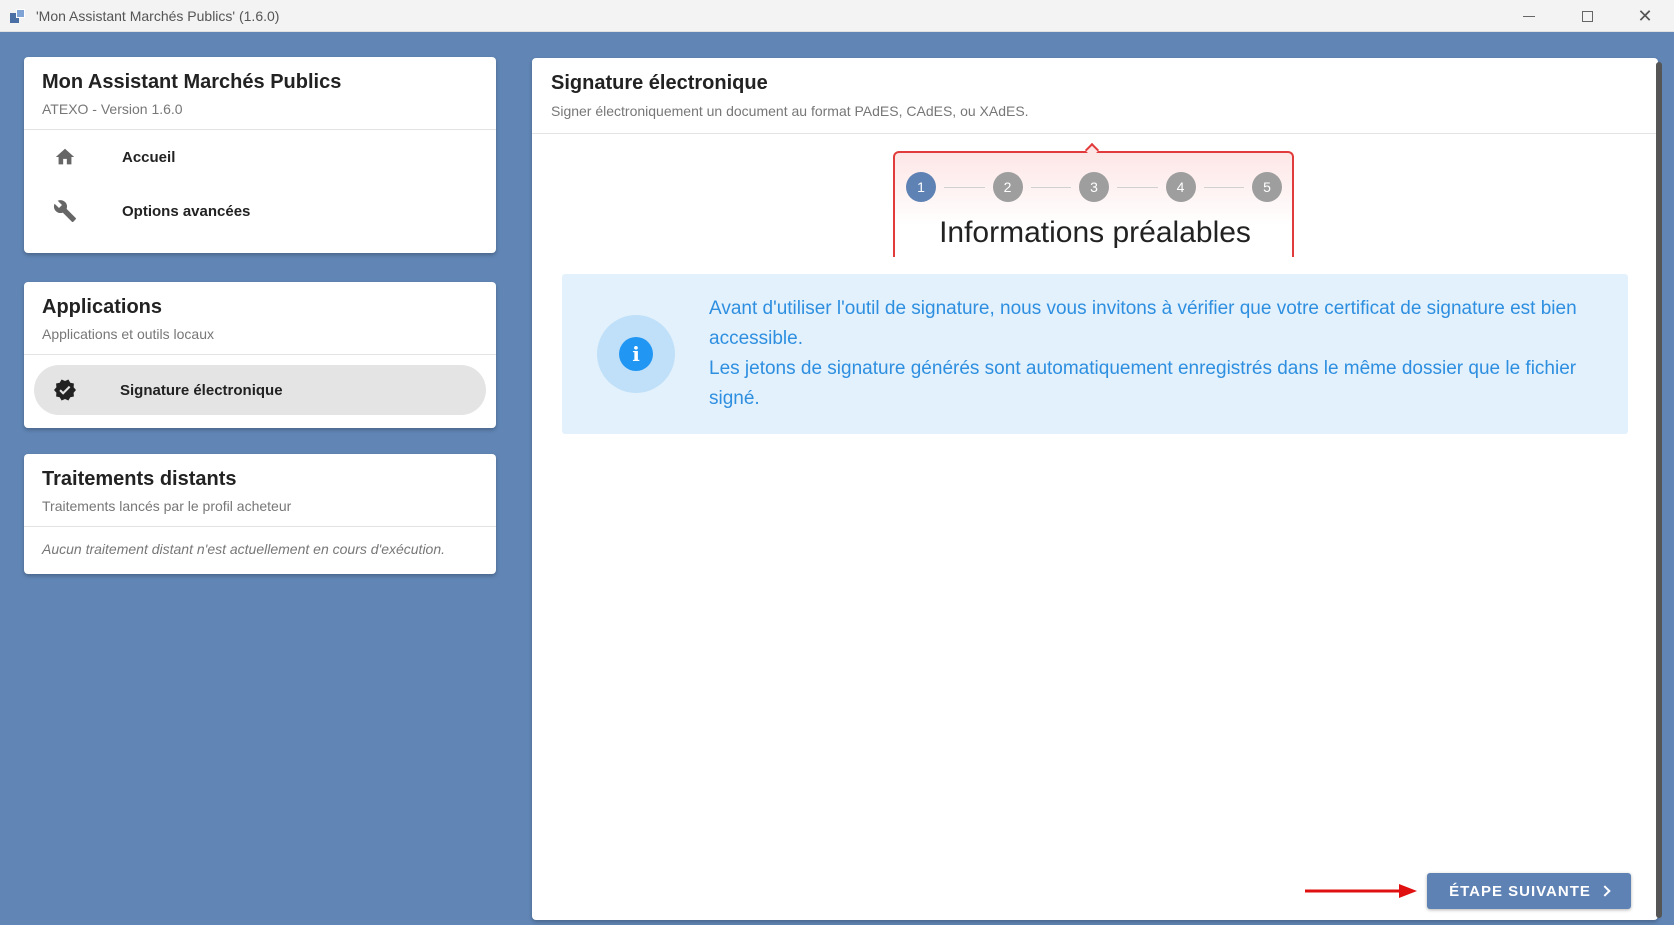  I want to click on window-title: 'Mon Assistant Marchés Publics' (1.6.0), so click(158, 15).